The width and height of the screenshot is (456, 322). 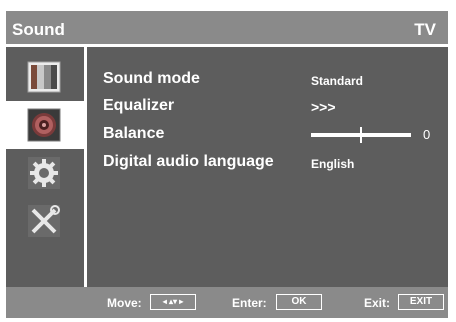 I want to click on sidebar-item-picture, so click(x=45, y=77).